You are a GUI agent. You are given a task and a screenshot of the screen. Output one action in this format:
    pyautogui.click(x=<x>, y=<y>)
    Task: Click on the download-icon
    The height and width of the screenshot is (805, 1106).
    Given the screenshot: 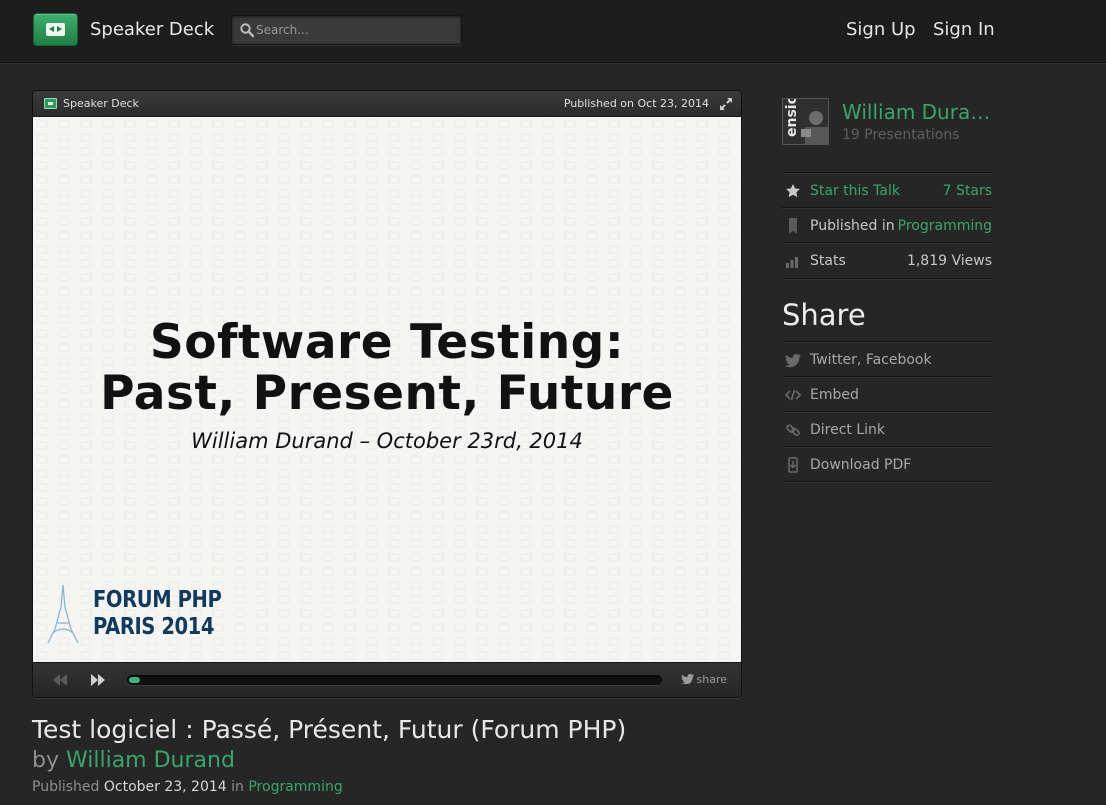 What is the action you would take?
    pyautogui.click(x=793, y=465)
    